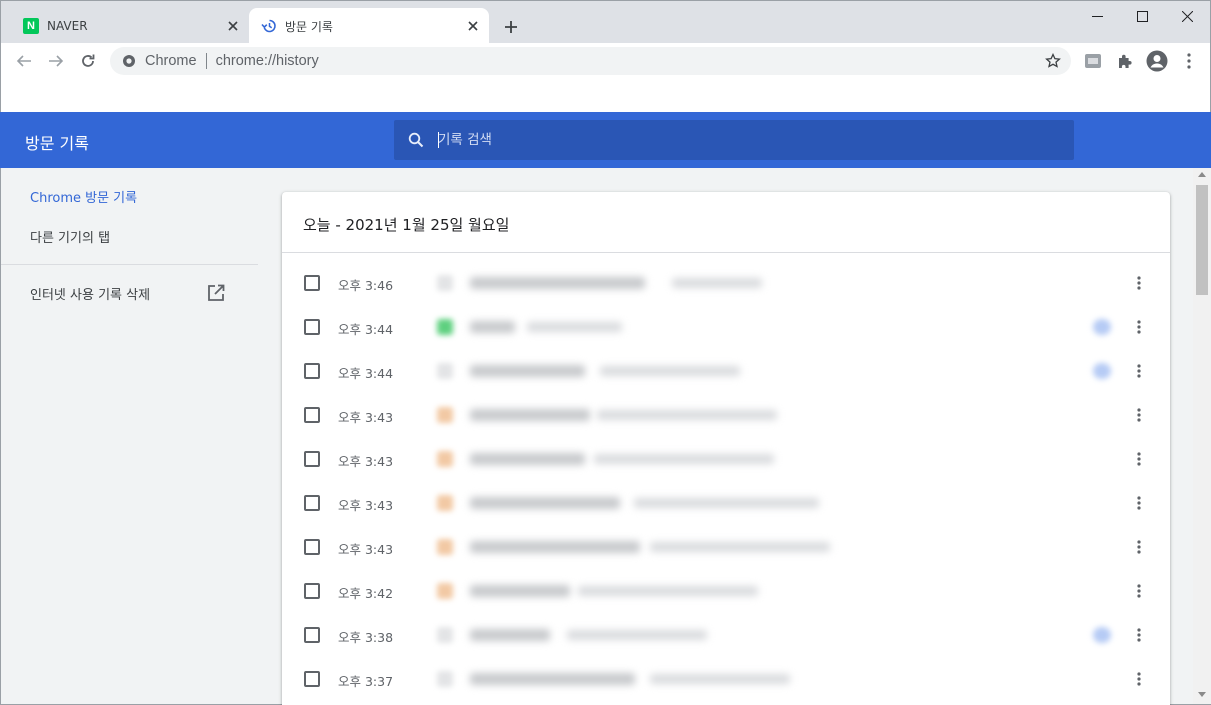 This screenshot has width=1211, height=705. I want to click on divider, so click(206, 61).